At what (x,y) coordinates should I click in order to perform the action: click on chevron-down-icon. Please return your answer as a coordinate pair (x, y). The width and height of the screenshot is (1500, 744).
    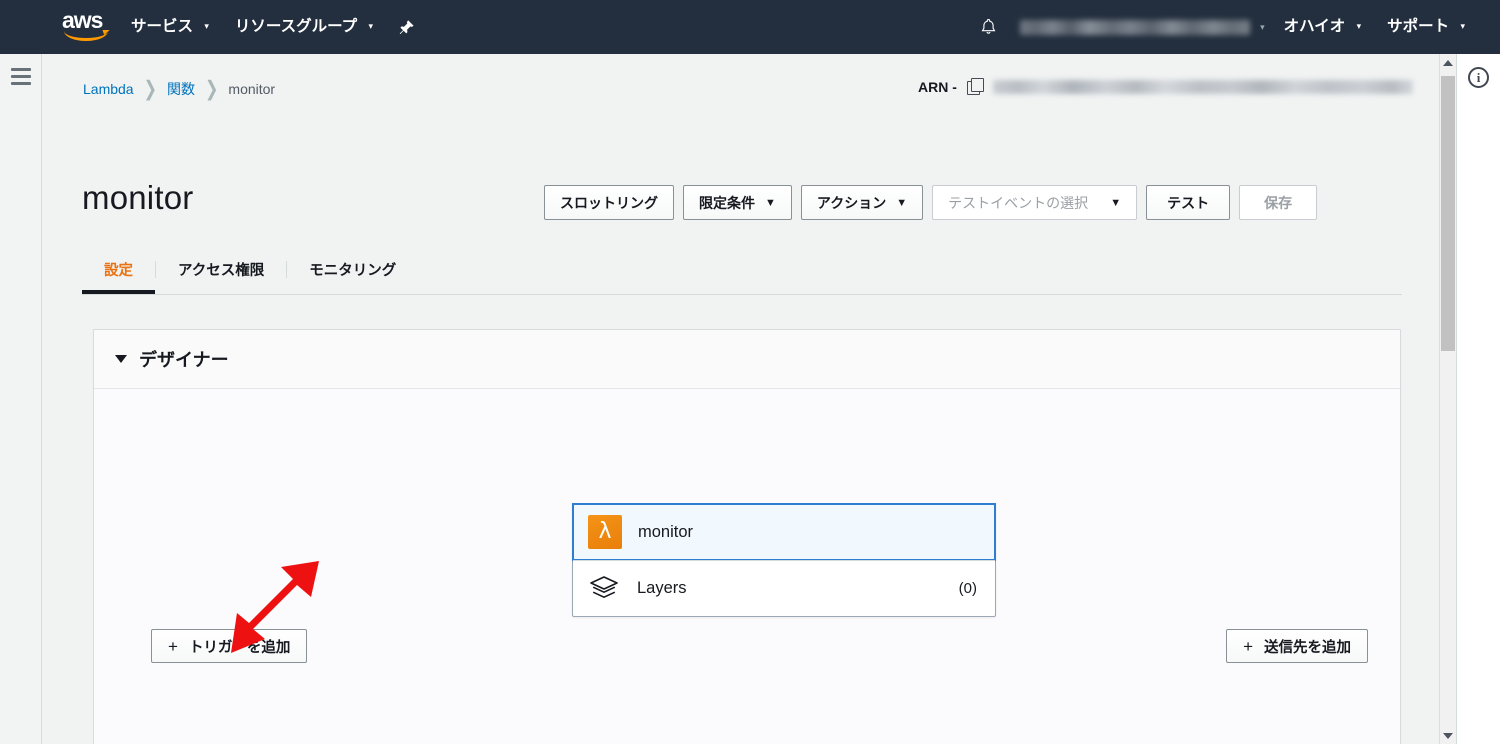
    Looking at the image, I should click on (121, 359).